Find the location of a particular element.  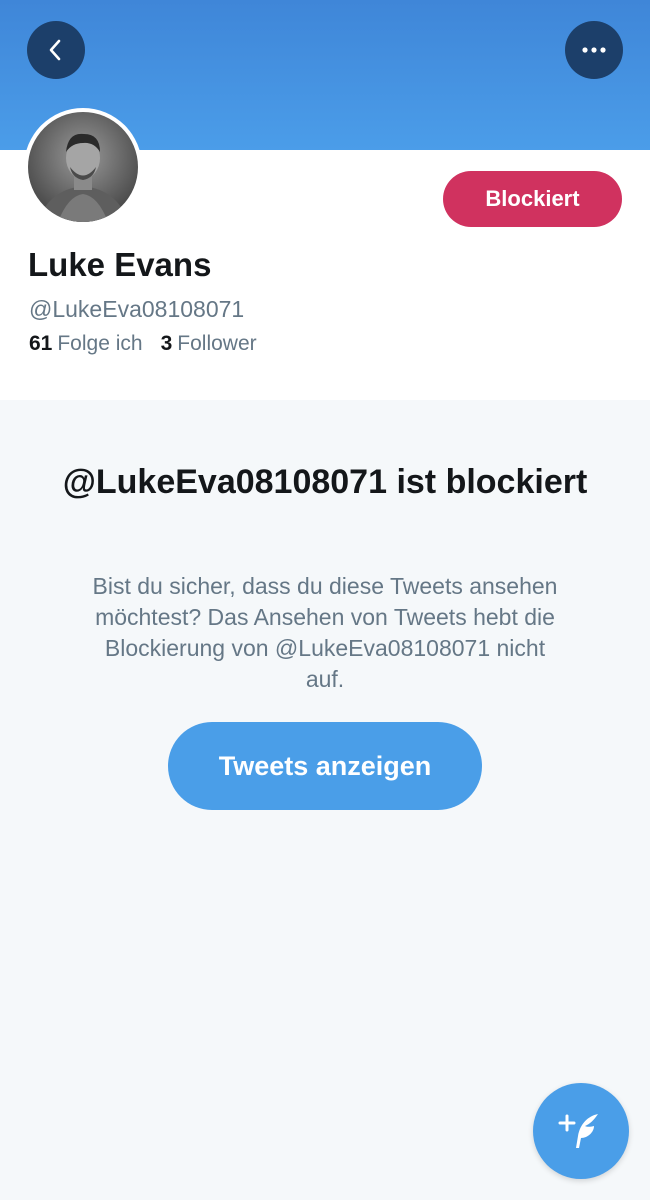

user-handle: @LukeEva08108071 is located at coordinates (137, 309).